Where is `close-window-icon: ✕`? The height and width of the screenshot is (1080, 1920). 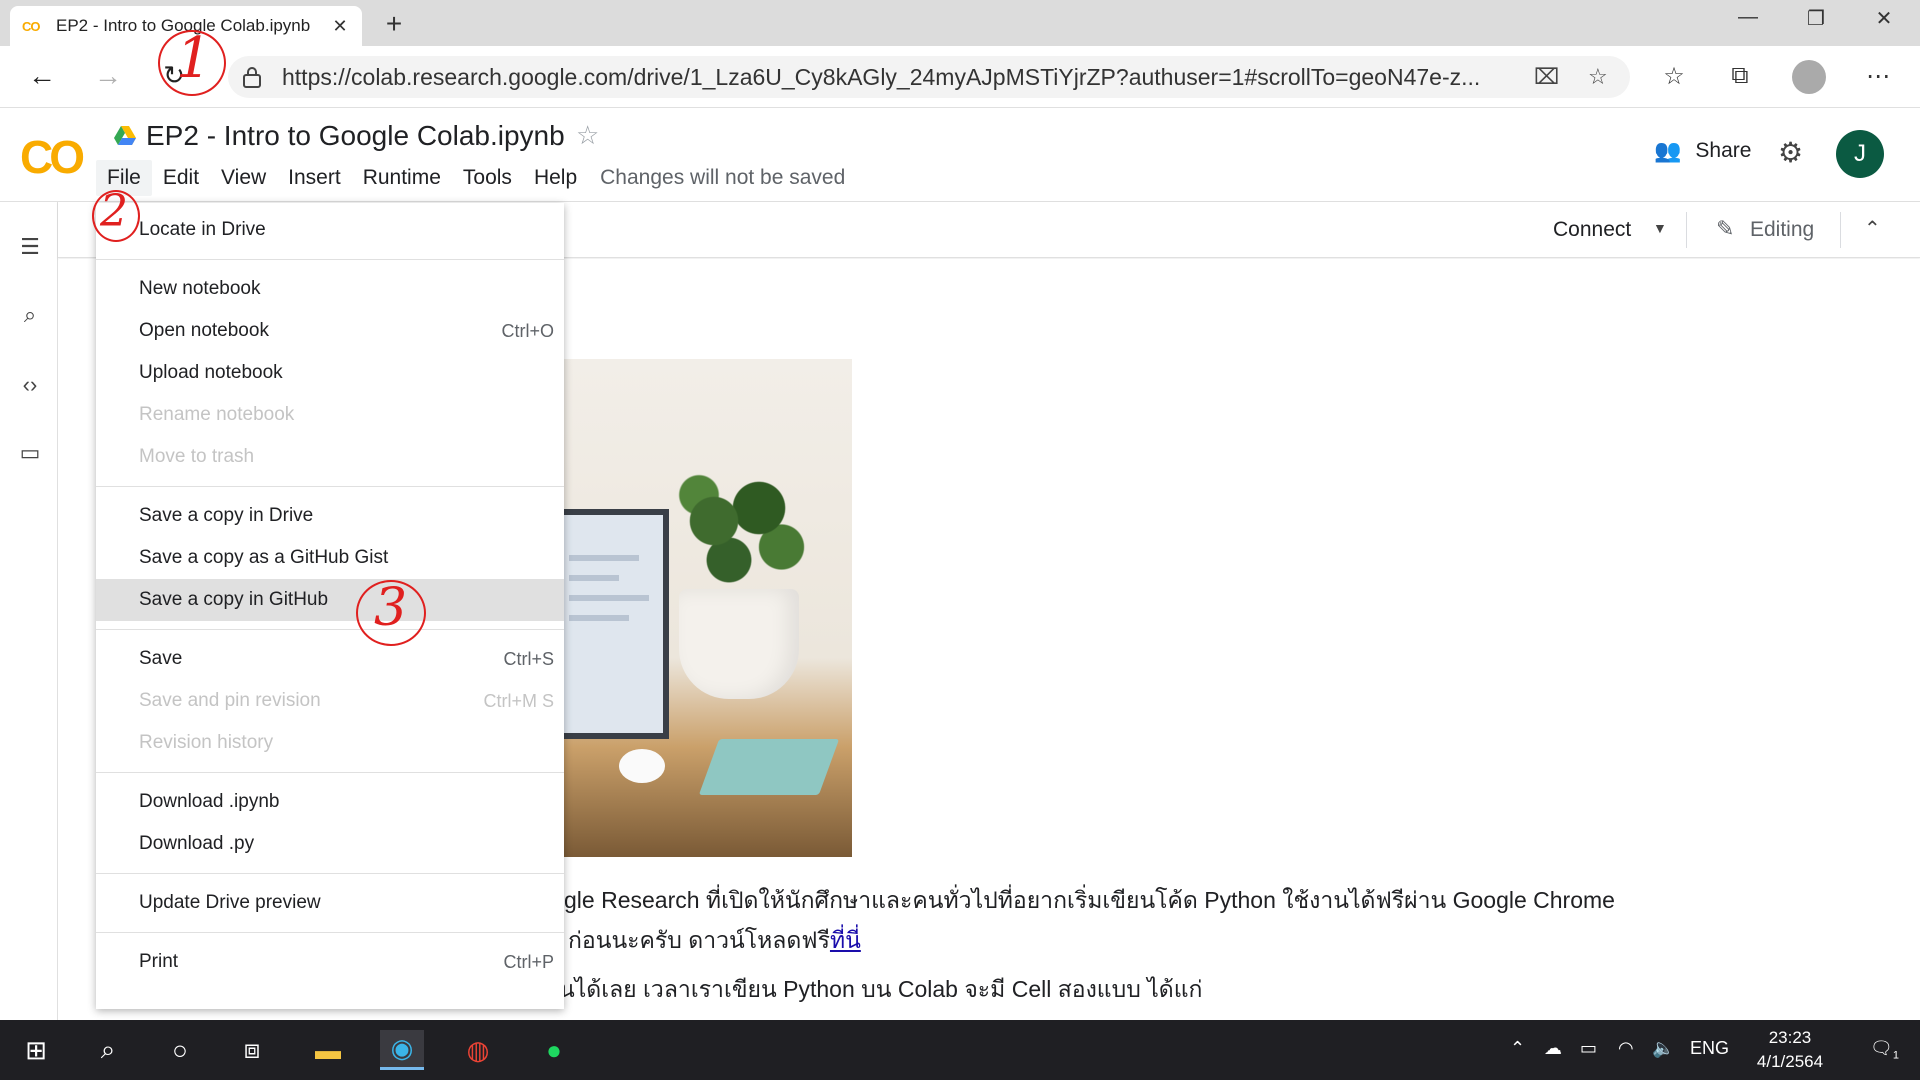 close-window-icon: ✕ is located at coordinates (1884, 18).